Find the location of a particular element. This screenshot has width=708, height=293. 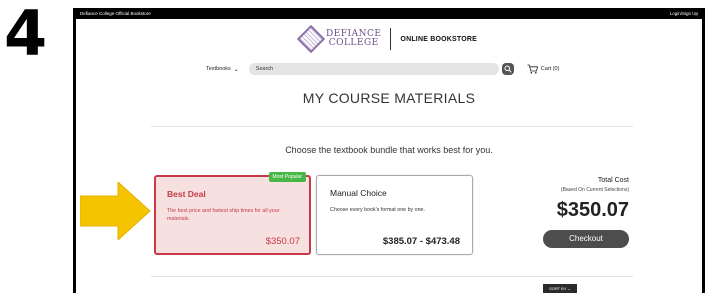

search-icon is located at coordinates (508, 69).